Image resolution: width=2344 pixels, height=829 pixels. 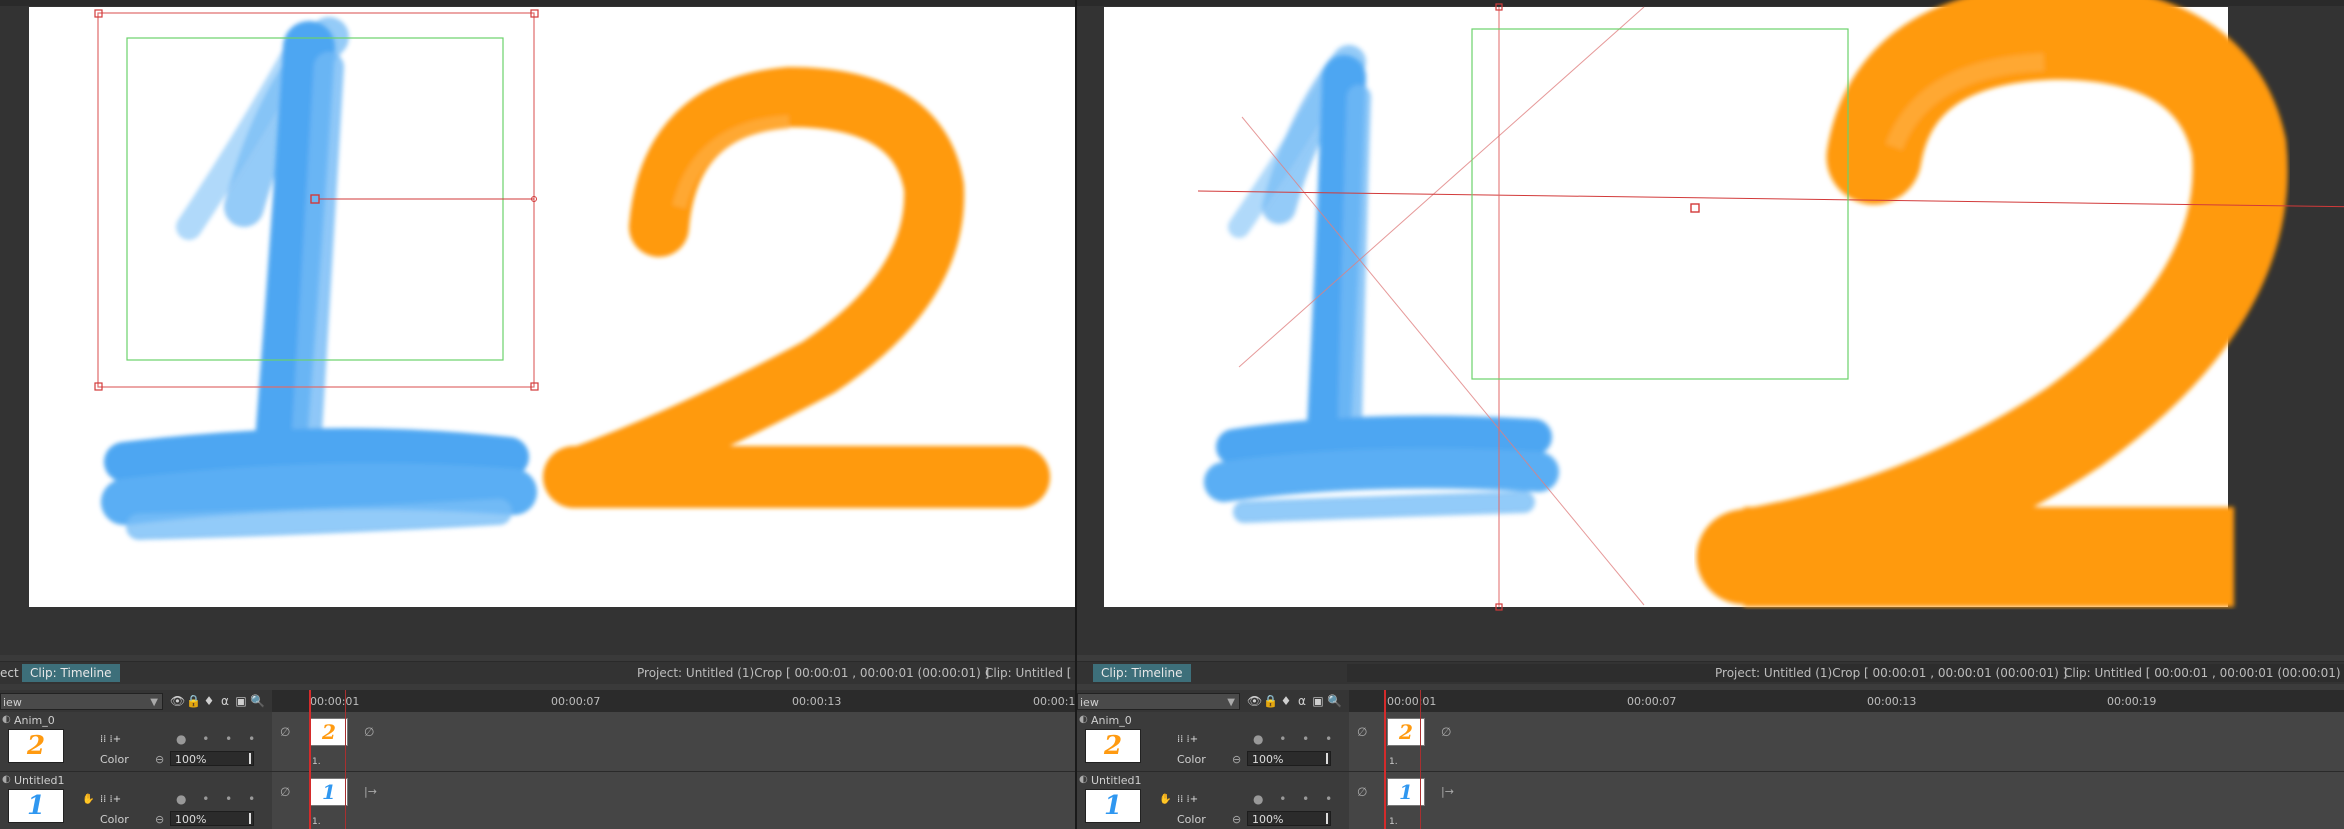 What do you see at coordinates (310, 759) in the screenshot?
I see `left-playhead` at bounding box center [310, 759].